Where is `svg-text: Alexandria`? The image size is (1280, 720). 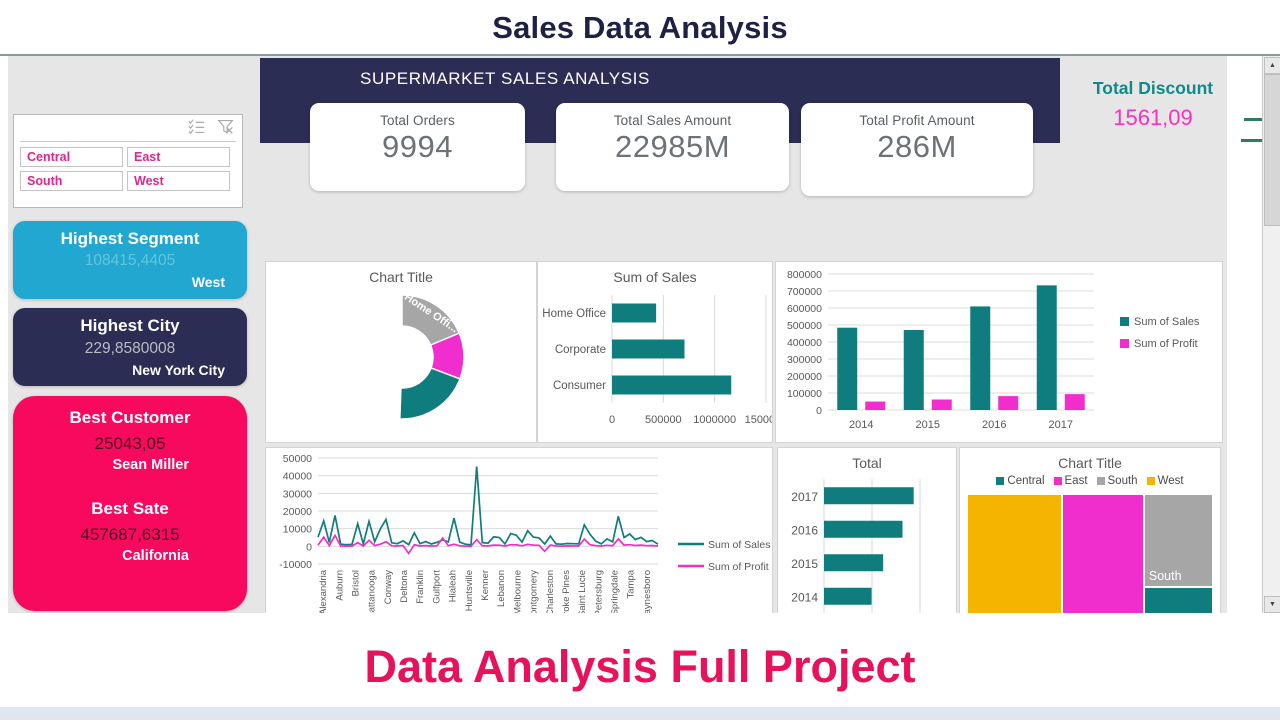
svg-text: Alexandria is located at coordinates (323, 591).